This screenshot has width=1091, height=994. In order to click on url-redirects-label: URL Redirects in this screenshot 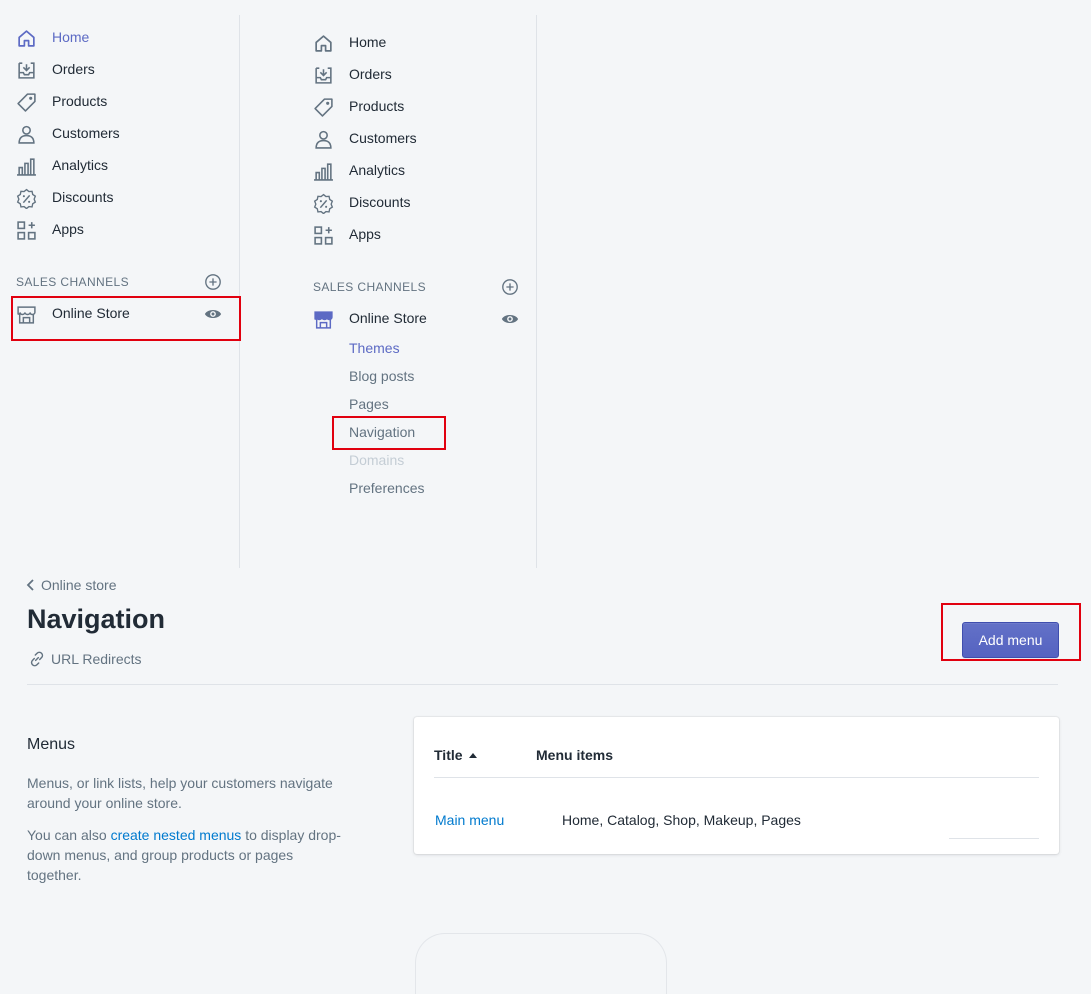, I will do `click(96, 659)`.